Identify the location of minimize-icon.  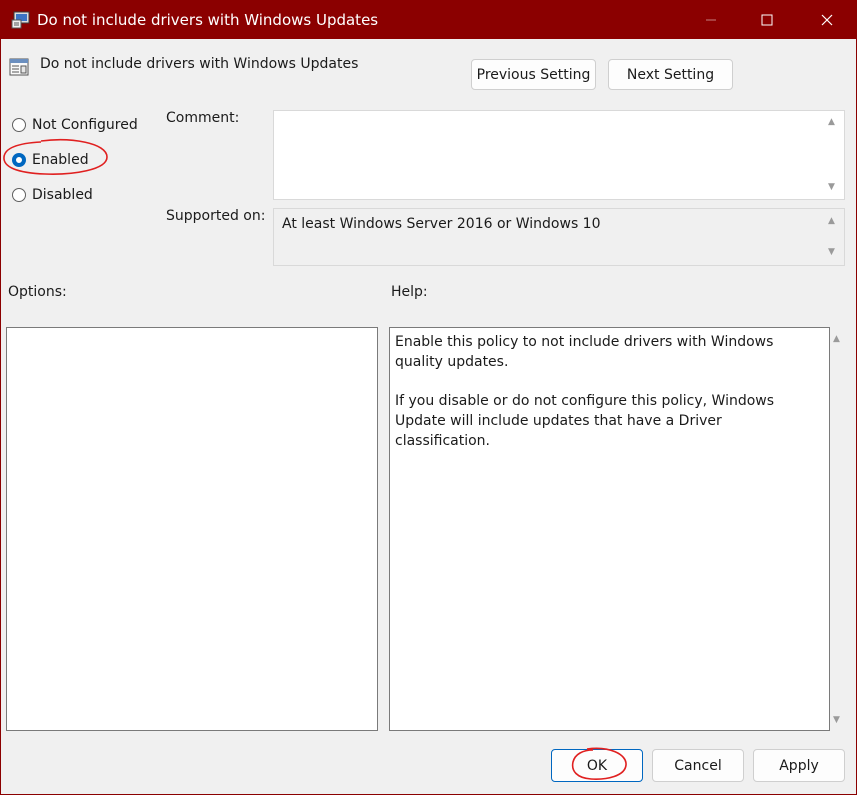
(711, 20).